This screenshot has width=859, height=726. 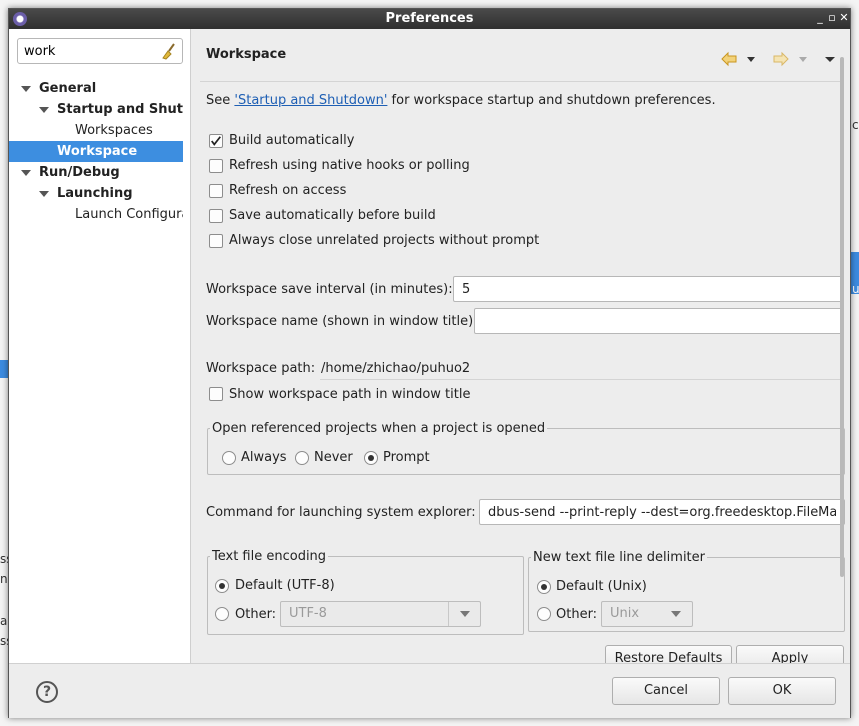 What do you see at coordinates (246, 54) in the screenshot?
I see `page-title: Workspace` at bounding box center [246, 54].